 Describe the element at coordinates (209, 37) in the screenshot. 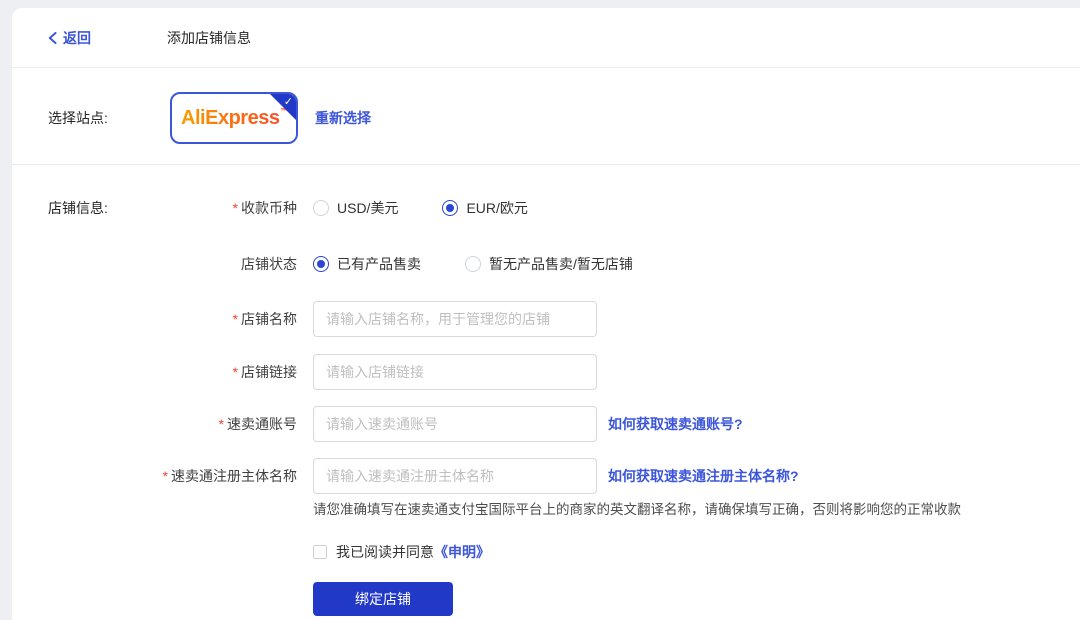

I see `page-title: 添加店铺信息` at that location.